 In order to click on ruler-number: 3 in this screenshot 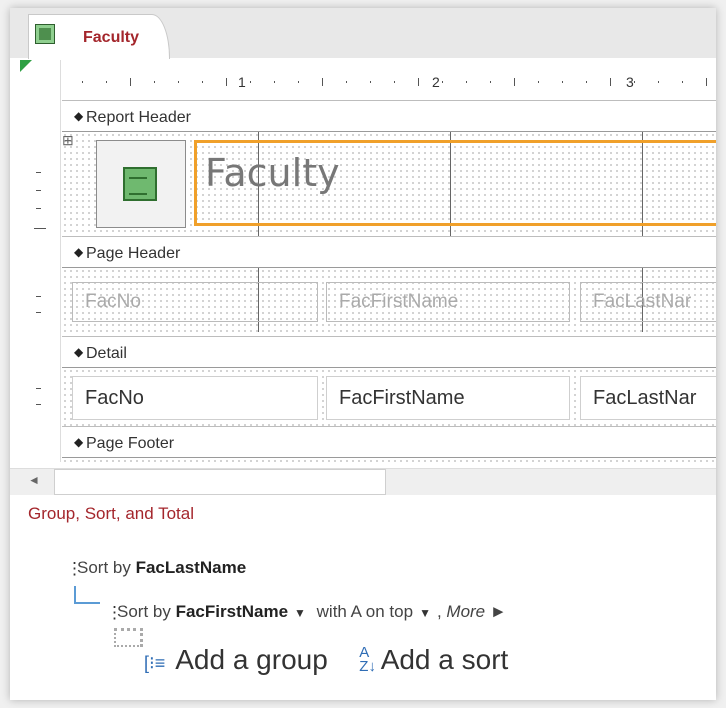, I will do `click(630, 82)`.